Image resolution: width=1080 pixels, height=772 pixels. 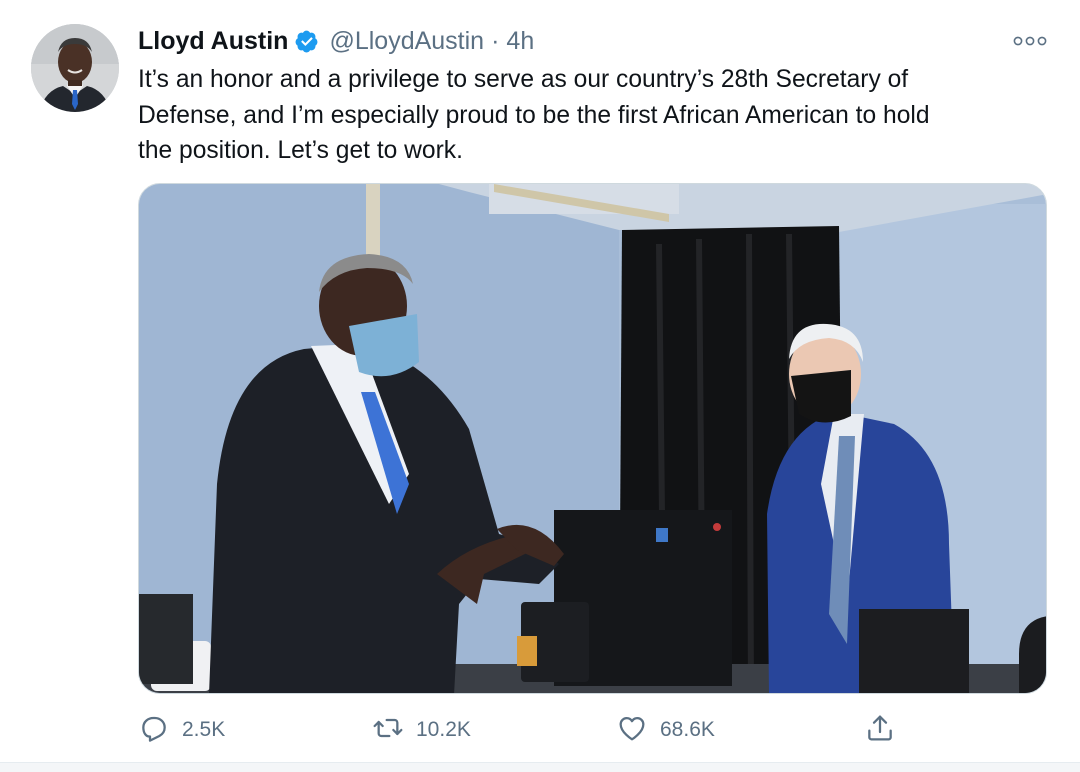 I want to click on share-icon, so click(x=880, y=730).